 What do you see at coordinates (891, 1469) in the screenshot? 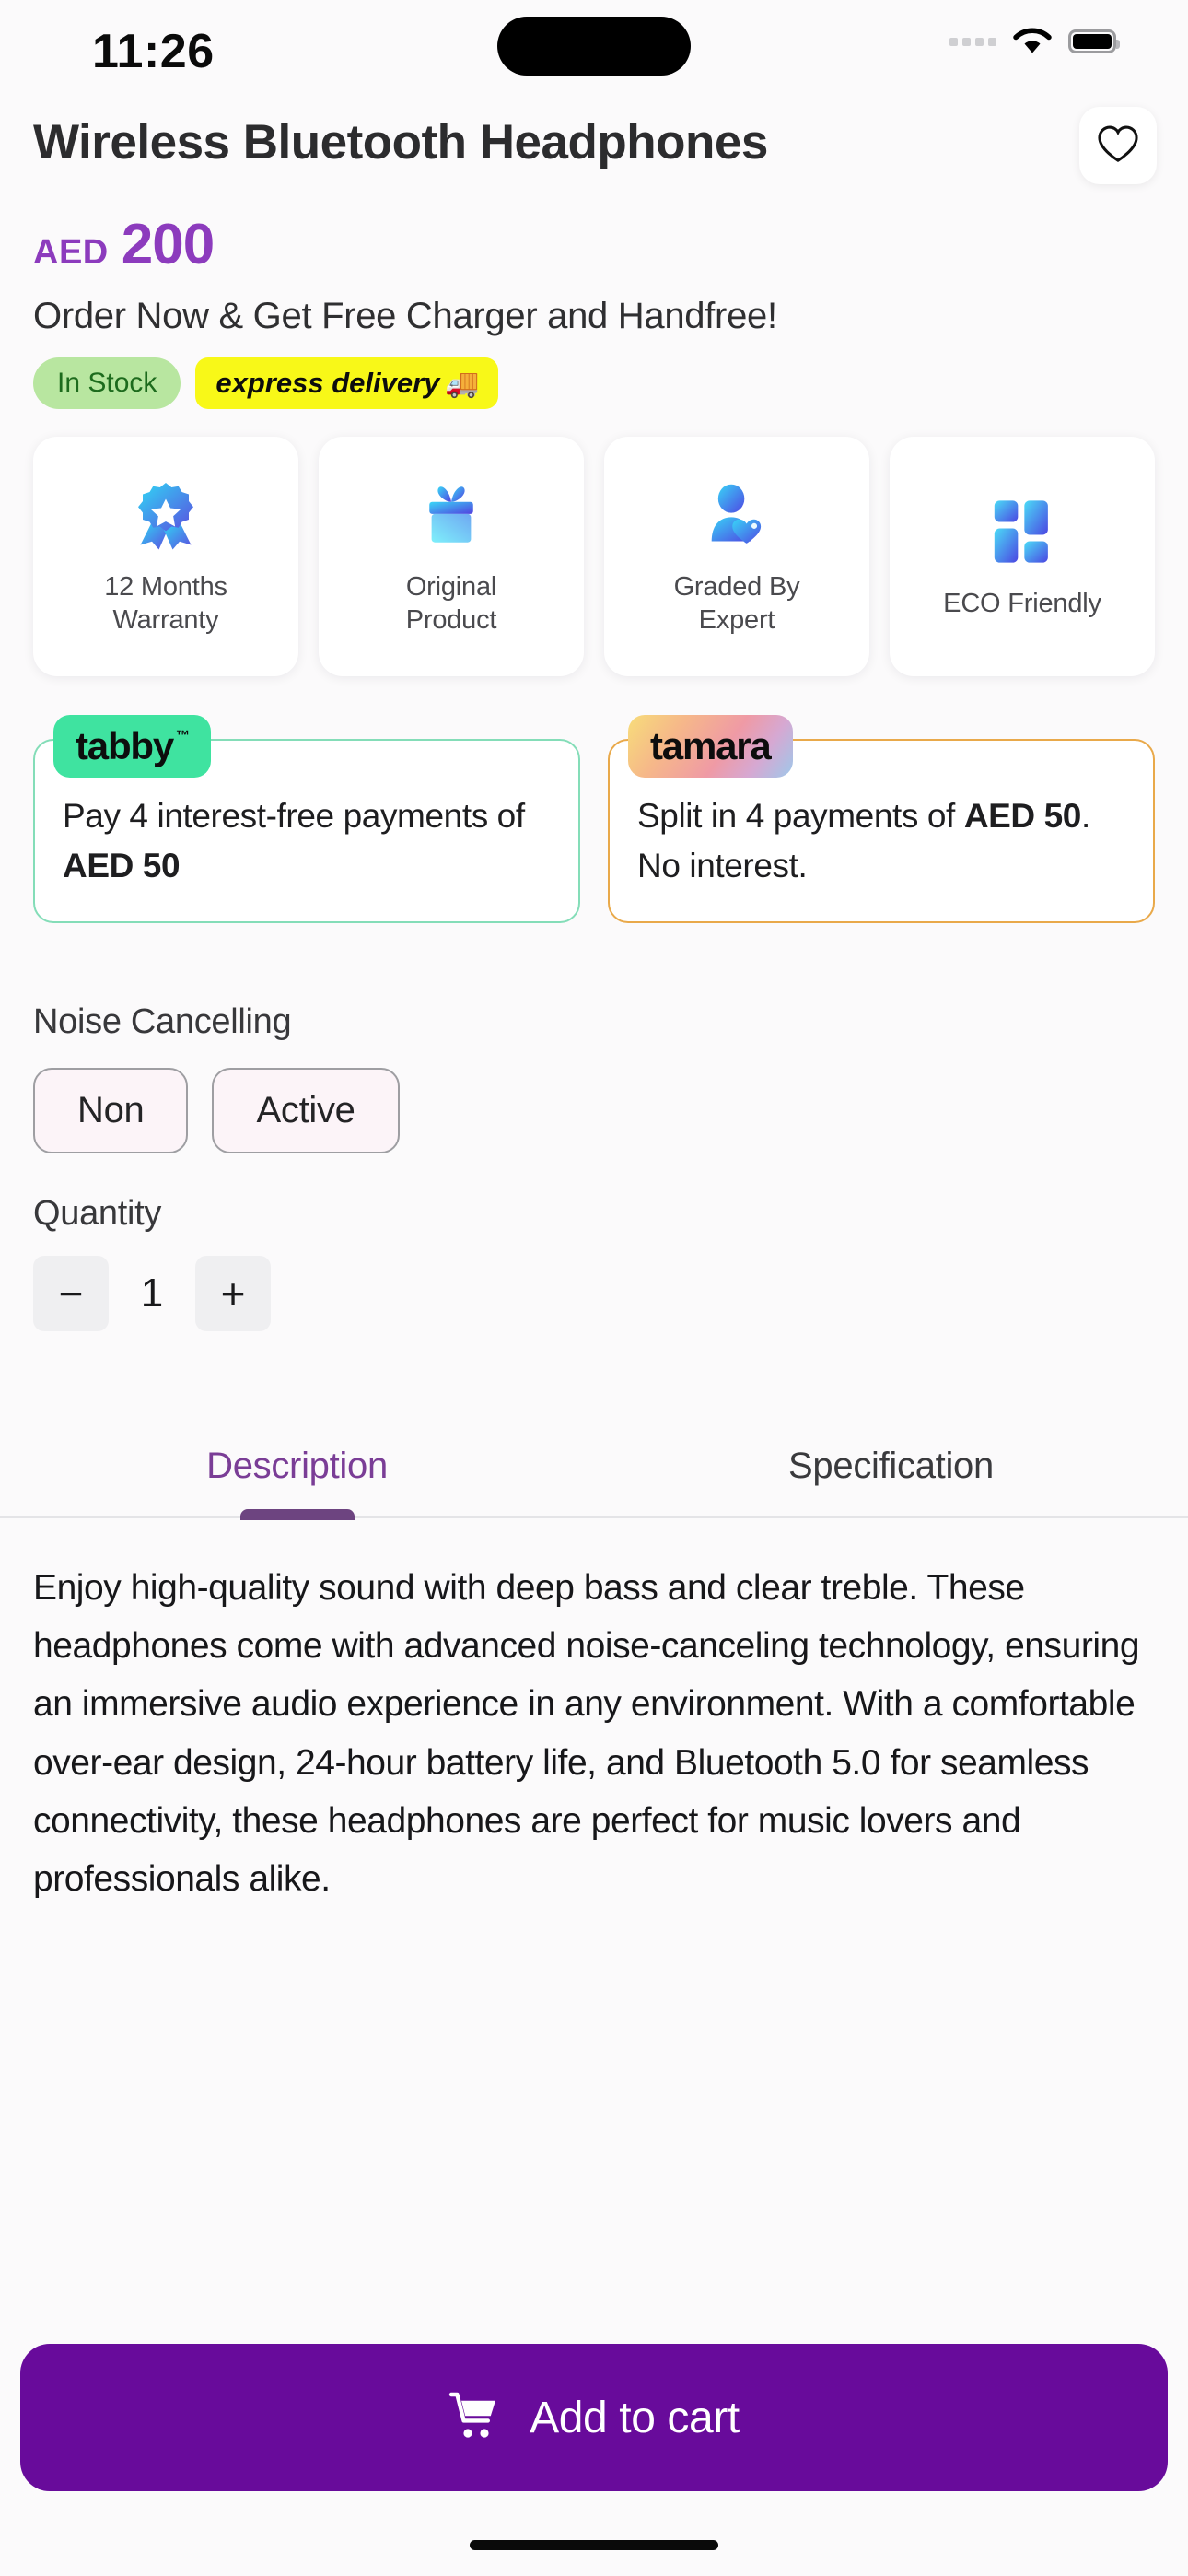
I see `tab-specification: Specification` at bounding box center [891, 1469].